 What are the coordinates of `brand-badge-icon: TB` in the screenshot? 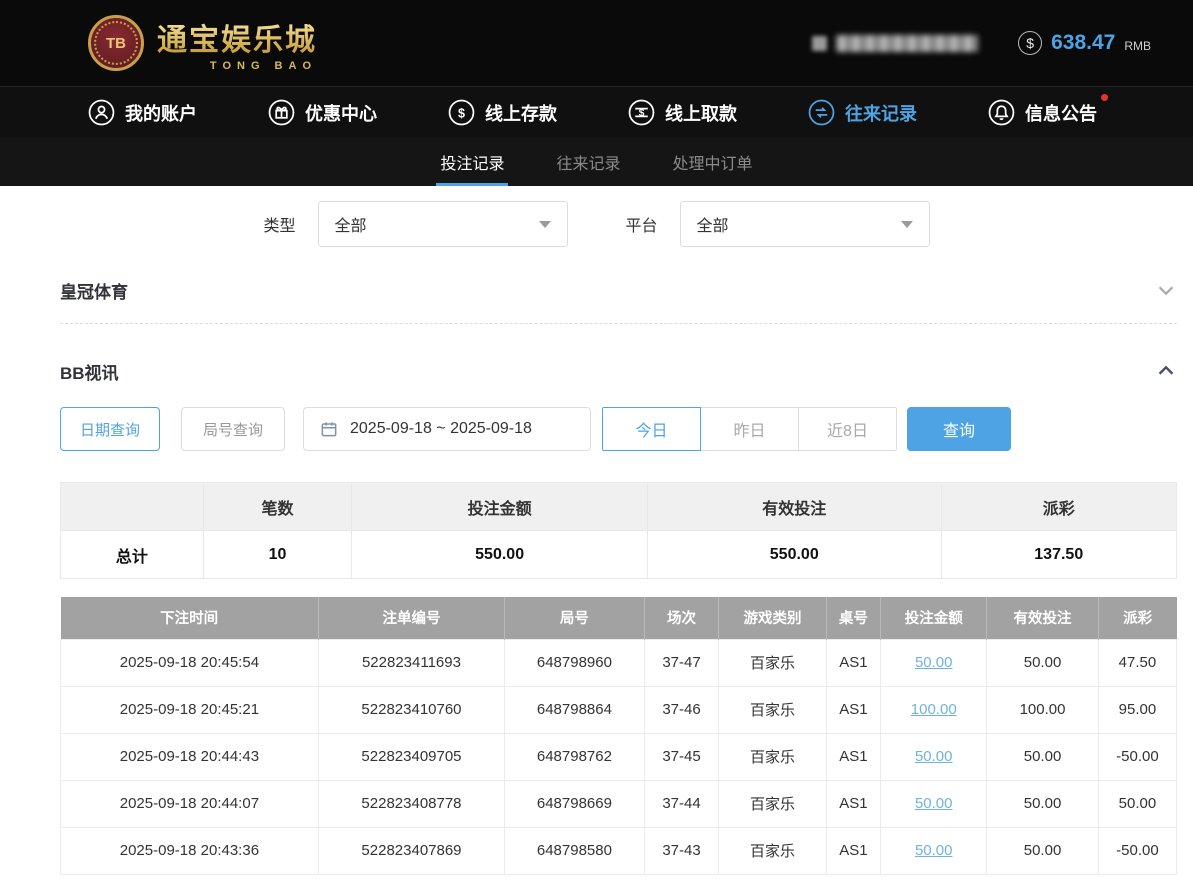 It's located at (116, 43).